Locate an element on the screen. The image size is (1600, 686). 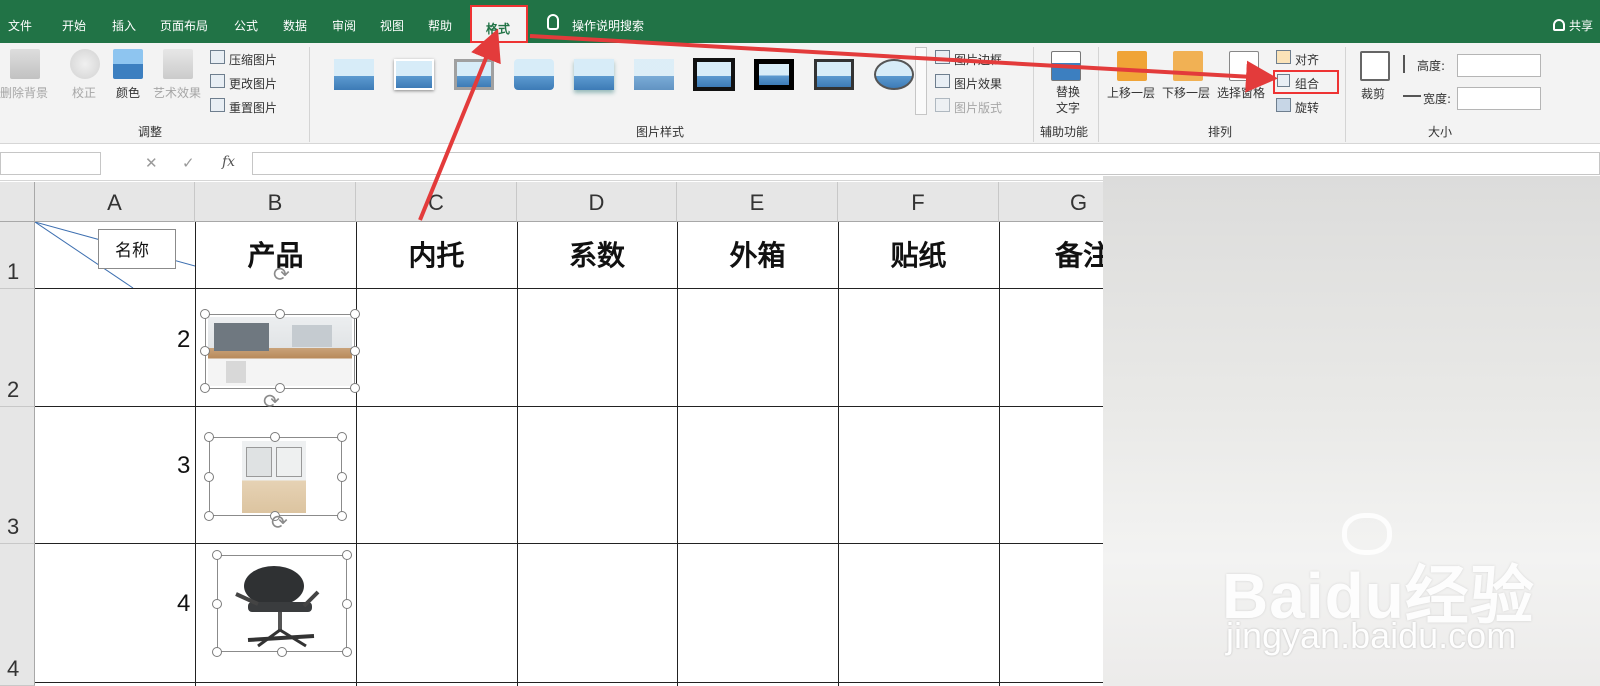
picture-border-button: 图片边框 is located at coordinates (978, 59).